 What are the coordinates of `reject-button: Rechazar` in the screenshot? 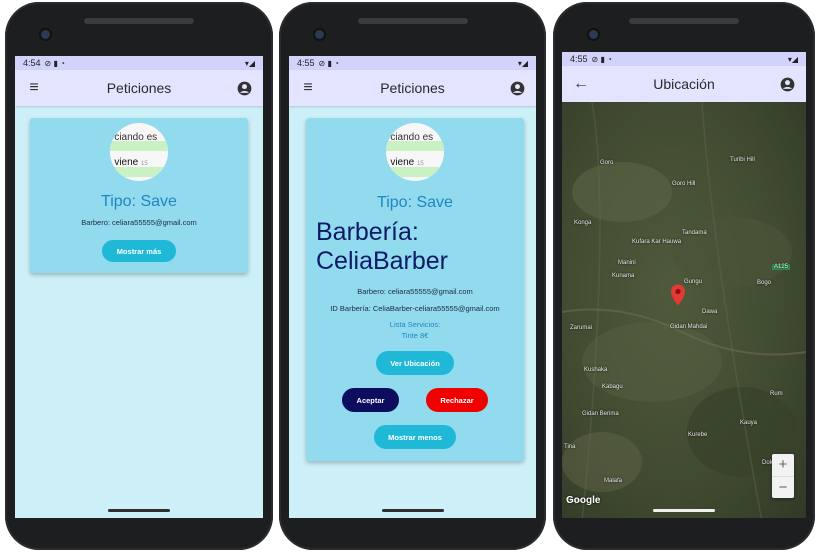 It's located at (457, 400).